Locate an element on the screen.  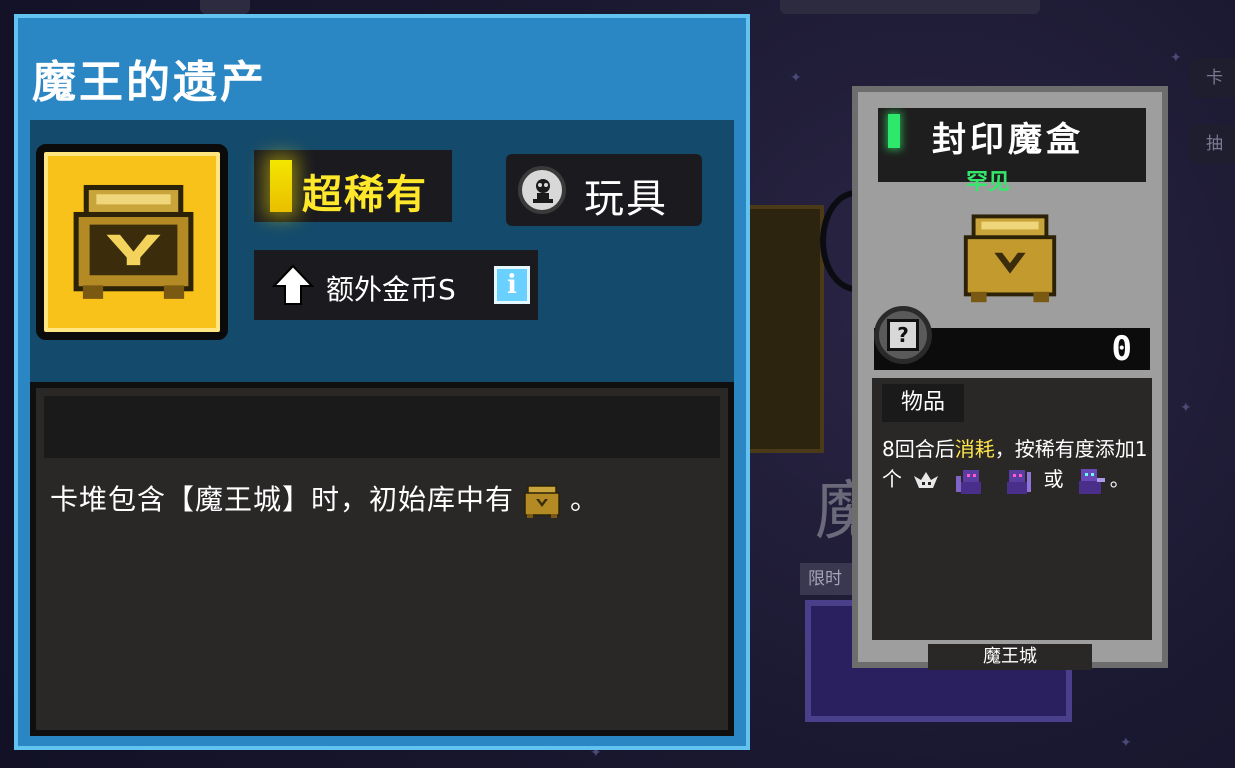
card-category: 物品 is located at coordinates (923, 403).